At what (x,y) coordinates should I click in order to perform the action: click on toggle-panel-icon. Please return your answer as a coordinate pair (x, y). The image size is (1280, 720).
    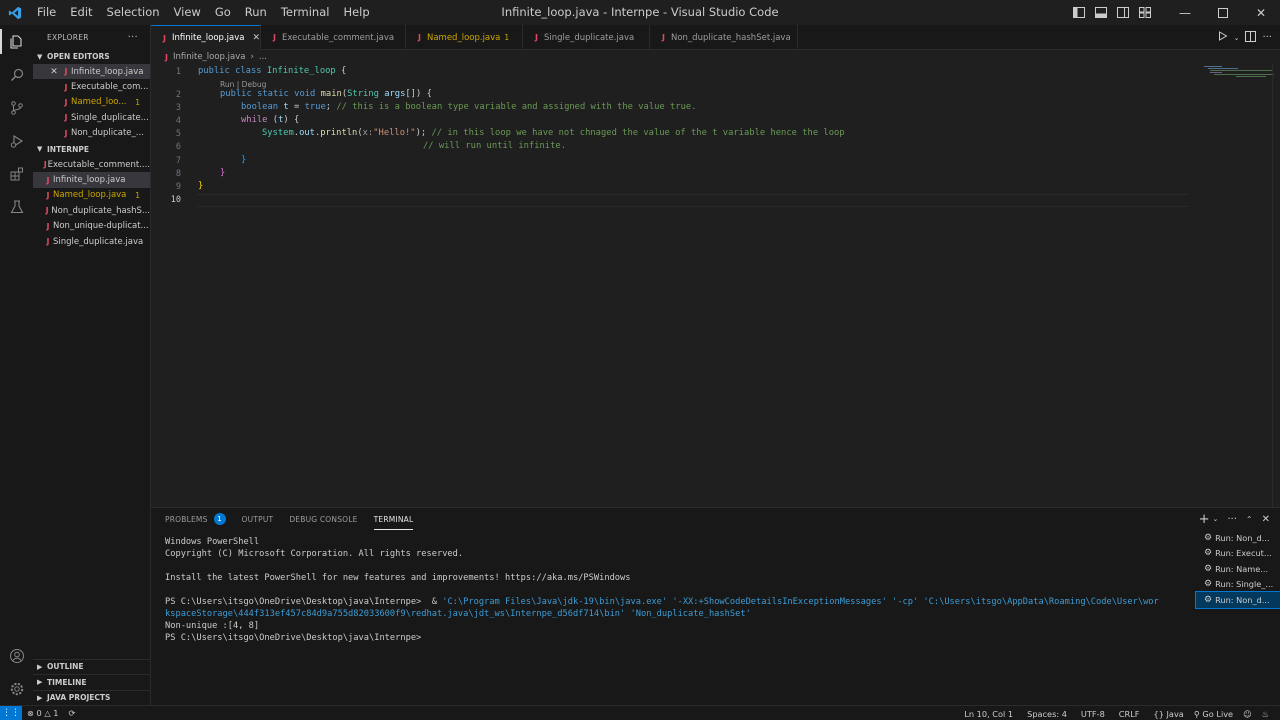
    Looking at the image, I should click on (1101, 12).